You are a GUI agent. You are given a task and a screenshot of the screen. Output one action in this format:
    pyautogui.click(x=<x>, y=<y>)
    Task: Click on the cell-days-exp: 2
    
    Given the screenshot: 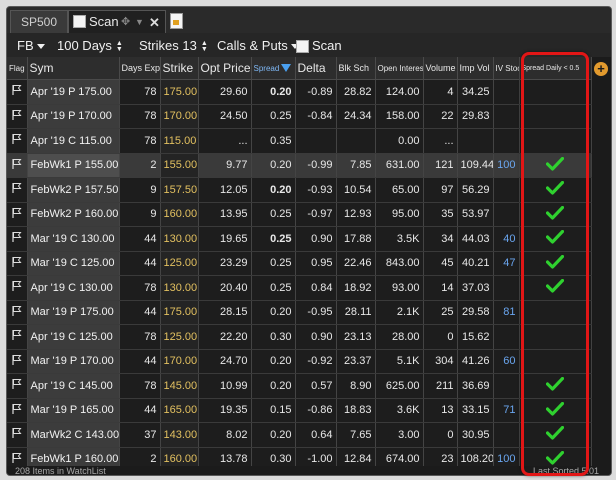 What is the action you would take?
    pyautogui.click(x=140, y=165)
    